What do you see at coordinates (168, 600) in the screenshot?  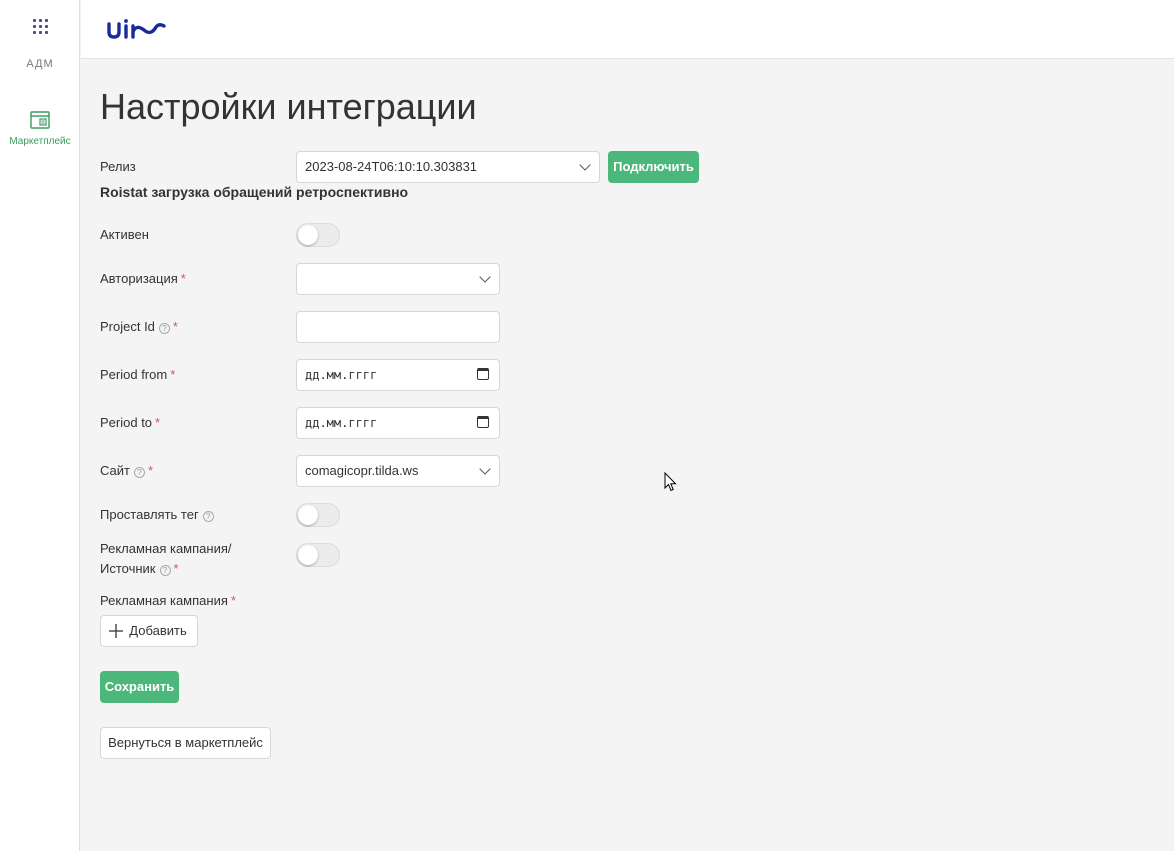 I see `campaign-label: Рекламная кампания *` at bounding box center [168, 600].